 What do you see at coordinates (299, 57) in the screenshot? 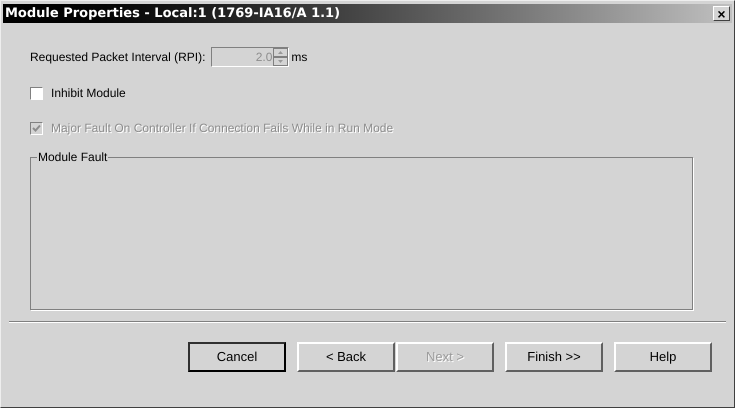
I see `rpi-unit-label: ms` at bounding box center [299, 57].